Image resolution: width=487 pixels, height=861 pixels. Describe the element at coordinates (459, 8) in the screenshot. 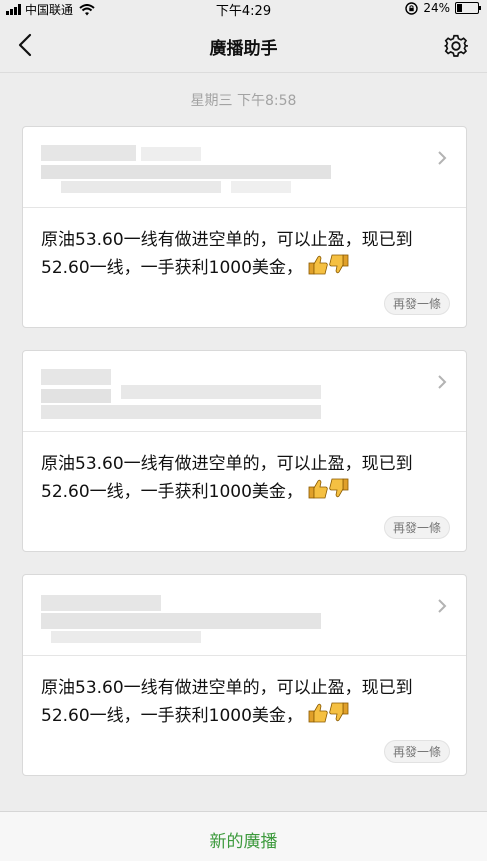

I see `battery-level` at that location.